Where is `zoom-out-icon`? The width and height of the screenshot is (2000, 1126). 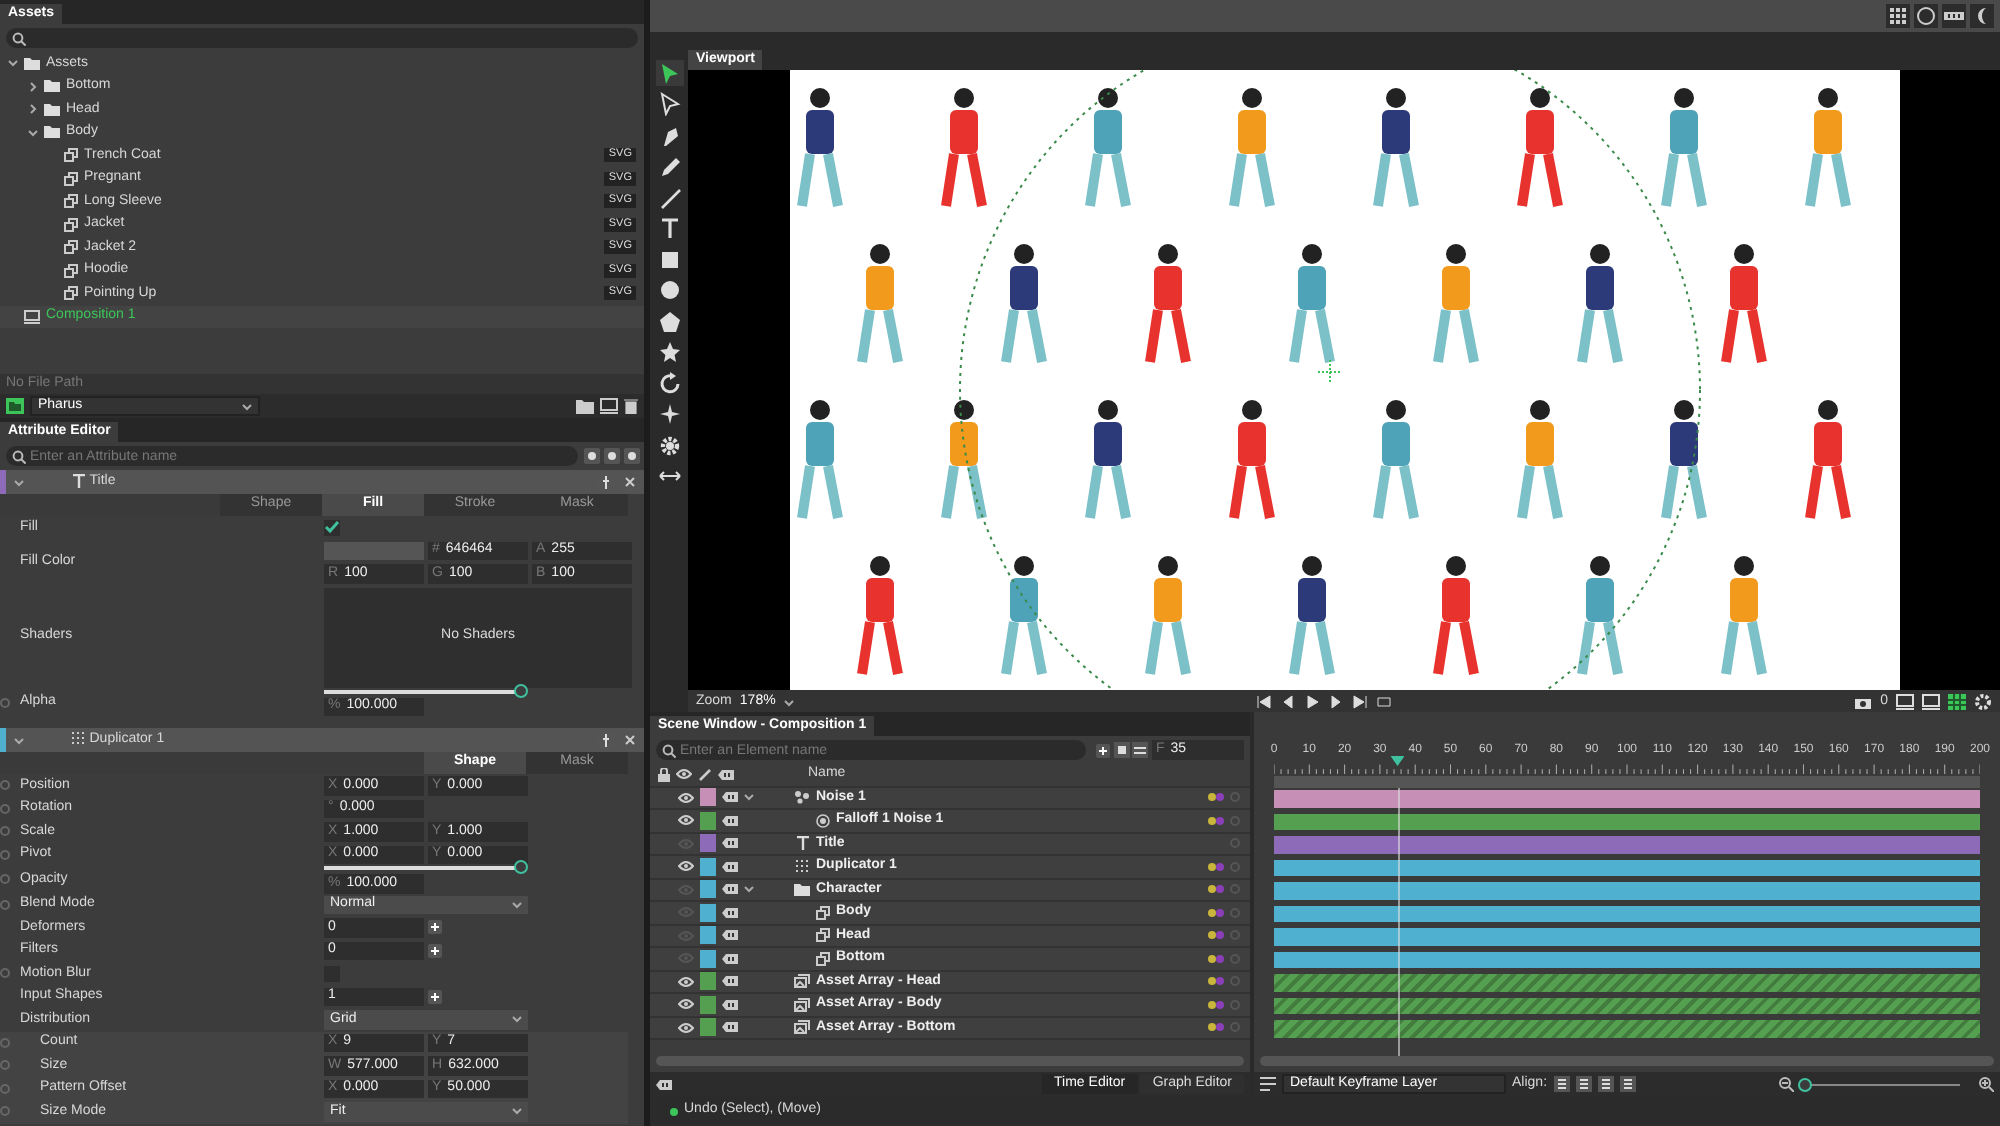
zoom-out-icon is located at coordinates (1786, 1084).